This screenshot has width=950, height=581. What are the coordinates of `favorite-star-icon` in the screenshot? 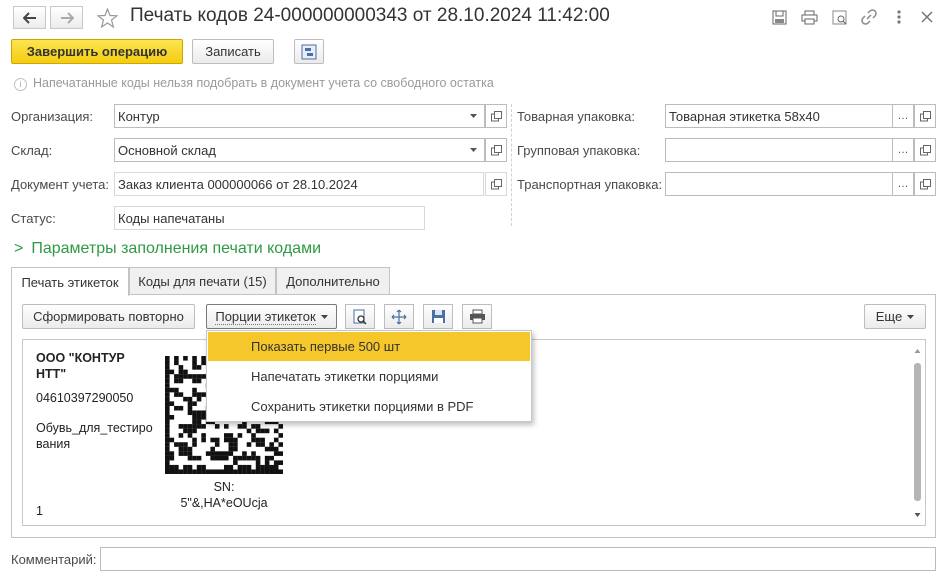 It's located at (107, 18).